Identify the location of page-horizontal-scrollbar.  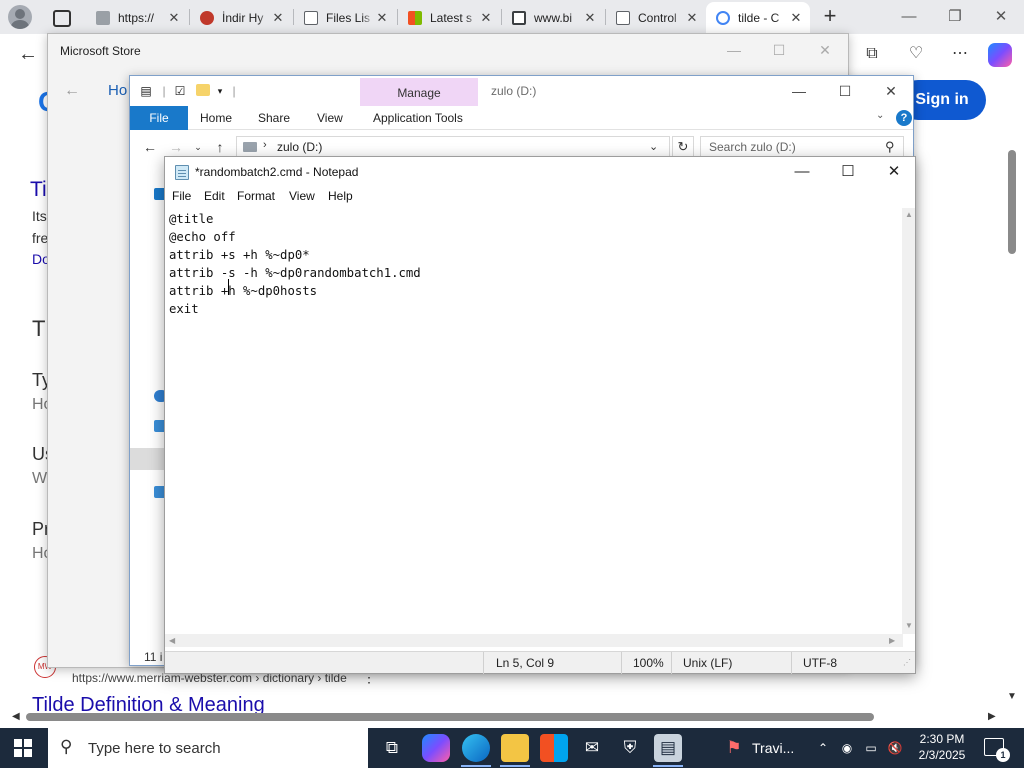
(450, 717).